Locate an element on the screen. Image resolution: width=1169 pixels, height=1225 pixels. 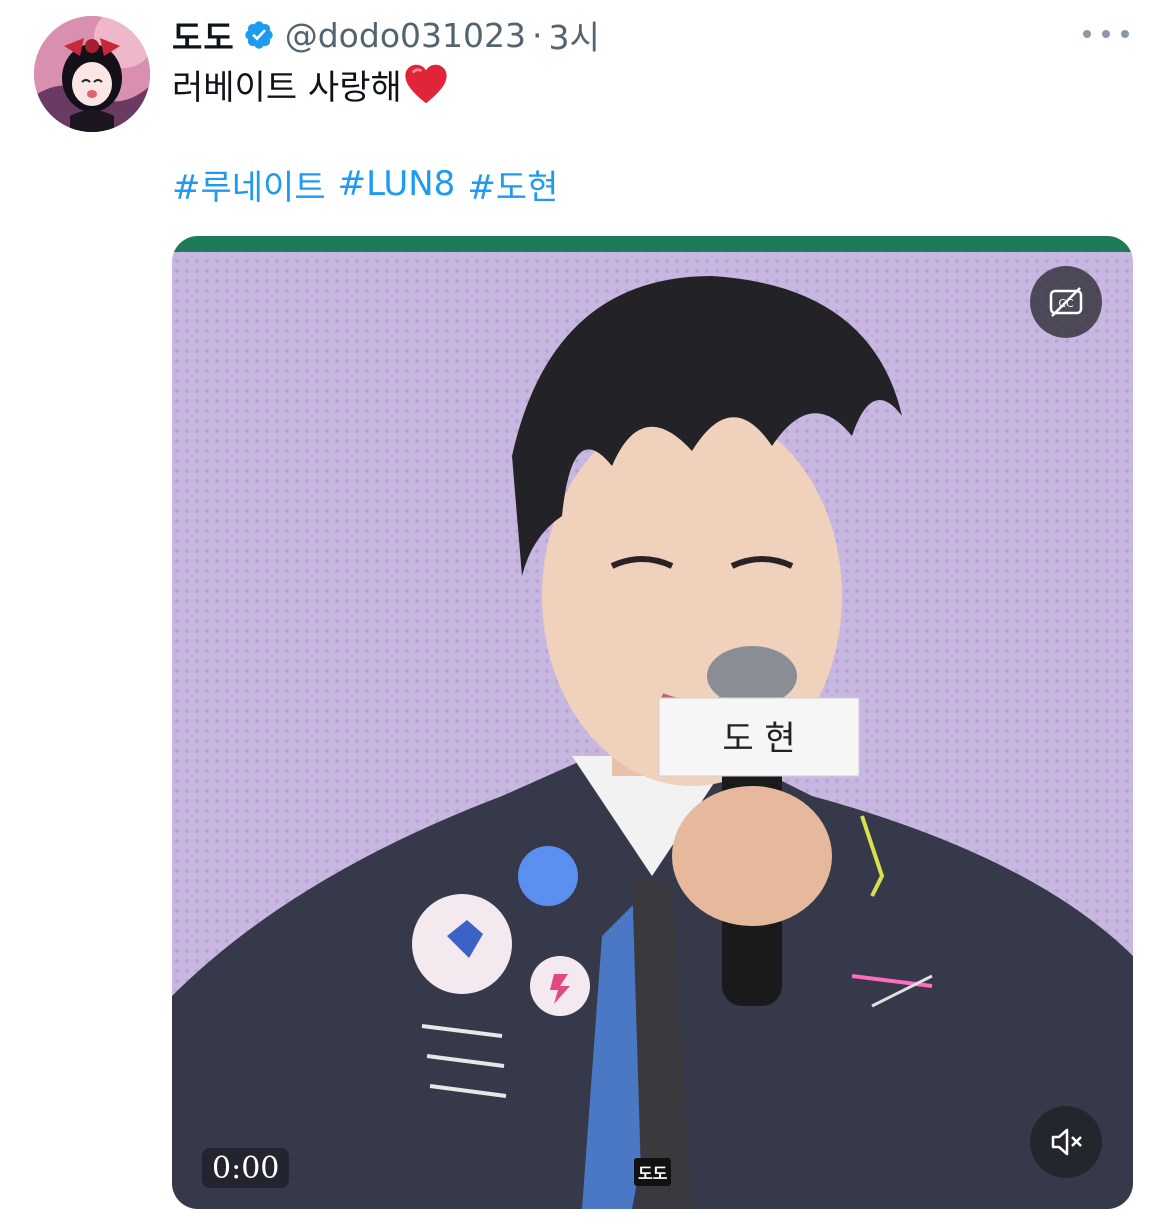
mute-button is located at coordinates (1066, 1142).